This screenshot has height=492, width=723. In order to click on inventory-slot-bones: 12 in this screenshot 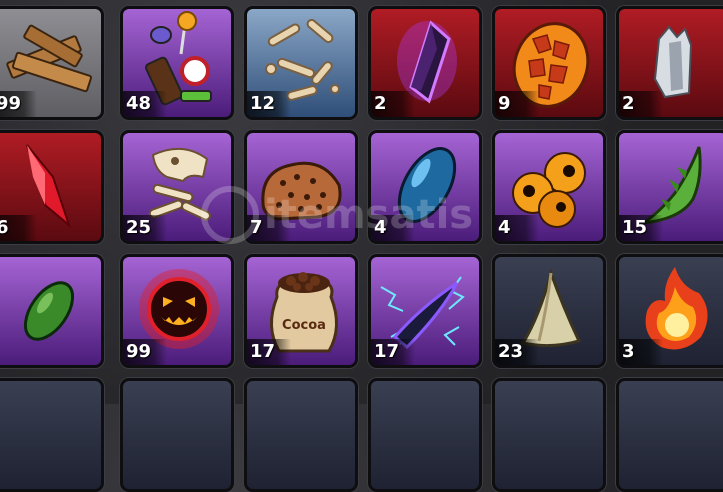, I will do `click(301, 63)`.